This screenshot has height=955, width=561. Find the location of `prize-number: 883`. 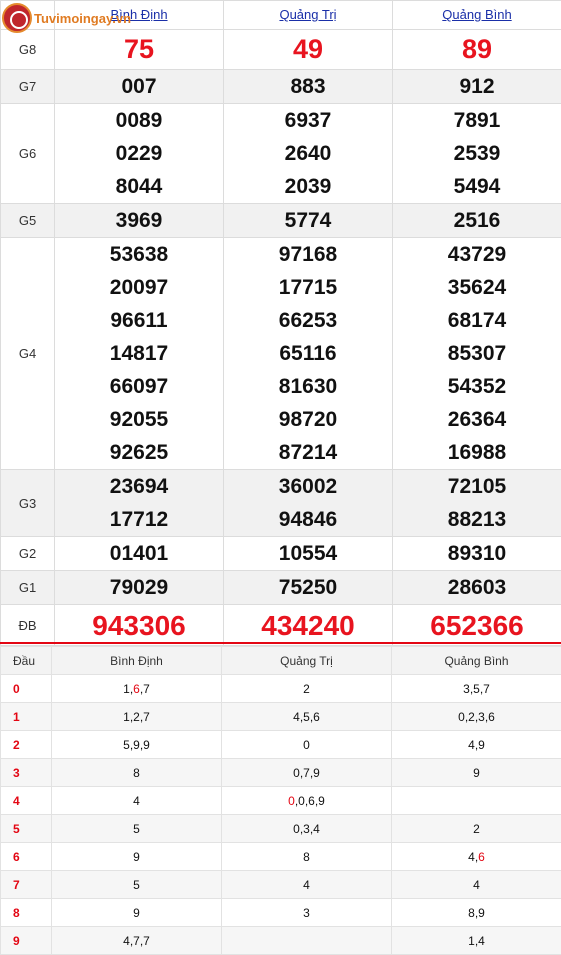

prize-number: 883 is located at coordinates (308, 86).